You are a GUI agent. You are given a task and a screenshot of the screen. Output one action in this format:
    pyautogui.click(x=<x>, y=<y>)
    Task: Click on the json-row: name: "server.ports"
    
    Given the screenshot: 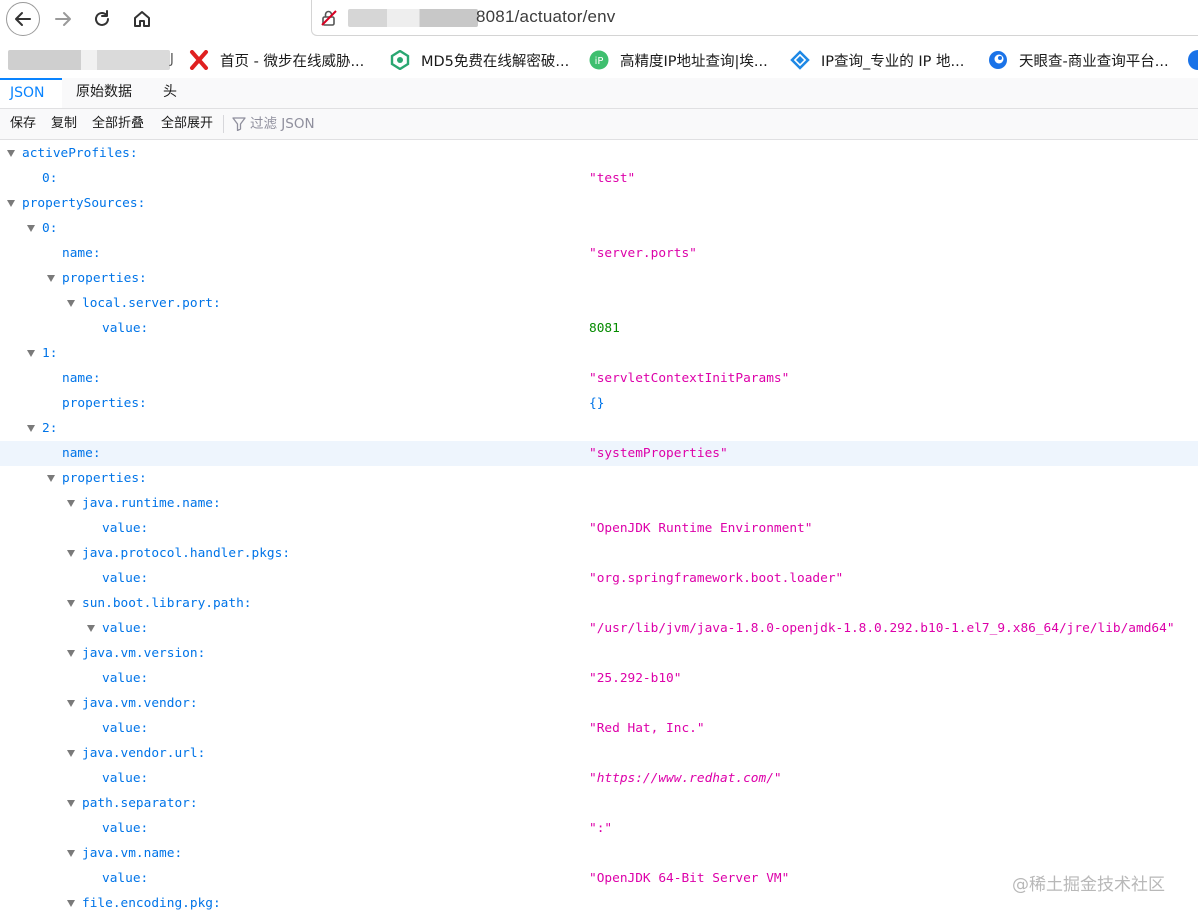 What is the action you would take?
    pyautogui.click(x=599, y=253)
    